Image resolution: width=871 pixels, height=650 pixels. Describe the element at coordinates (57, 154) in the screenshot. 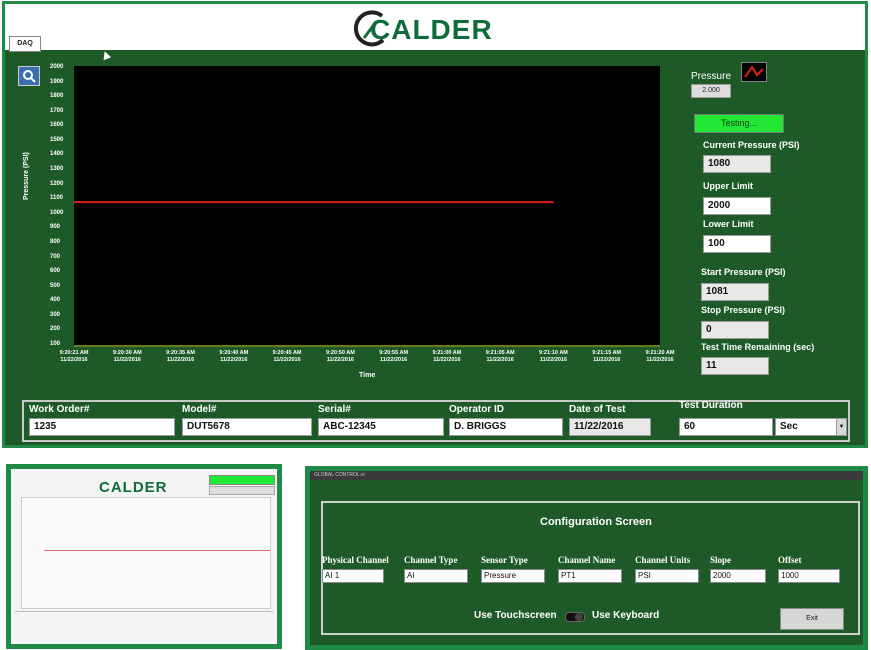

I see `y-tick-label: 1400` at that location.